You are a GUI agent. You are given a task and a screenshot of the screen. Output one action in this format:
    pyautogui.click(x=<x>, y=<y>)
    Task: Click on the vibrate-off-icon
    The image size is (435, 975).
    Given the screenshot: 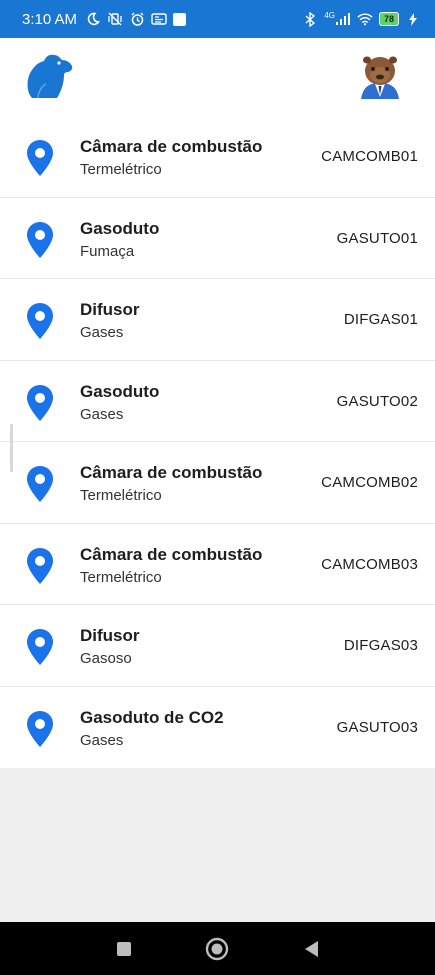 What is the action you would take?
    pyautogui.click(x=115, y=19)
    